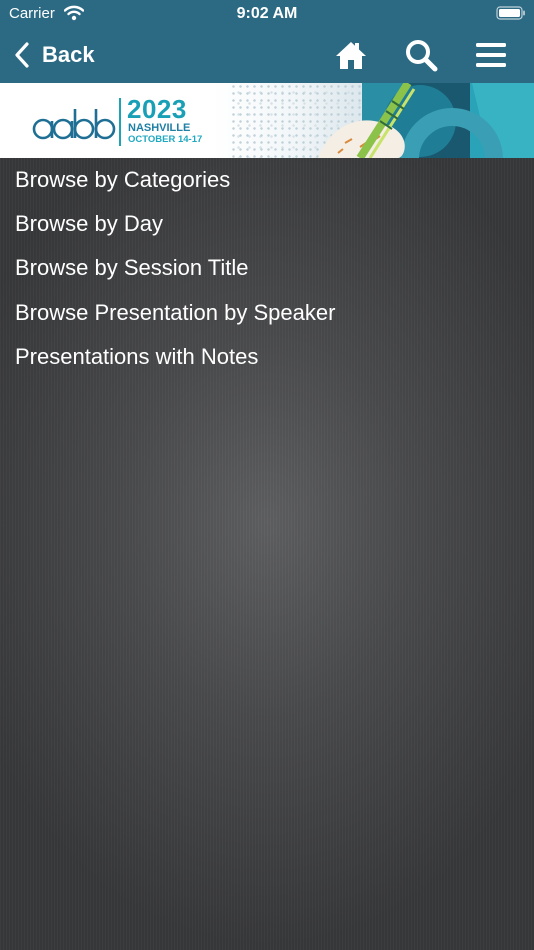 The image size is (534, 950). I want to click on chevron-left-icon, so click(22, 55).